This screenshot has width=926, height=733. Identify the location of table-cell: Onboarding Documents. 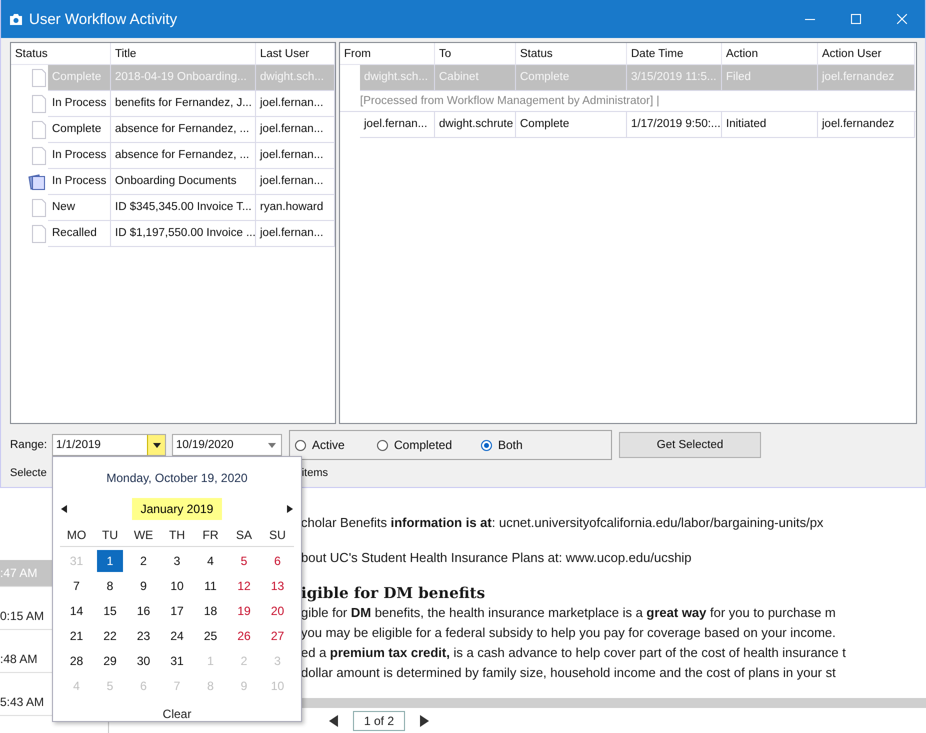
(183, 182).